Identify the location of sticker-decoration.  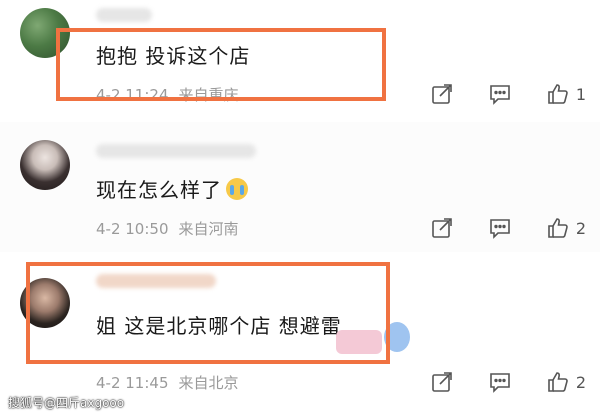
(373, 338).